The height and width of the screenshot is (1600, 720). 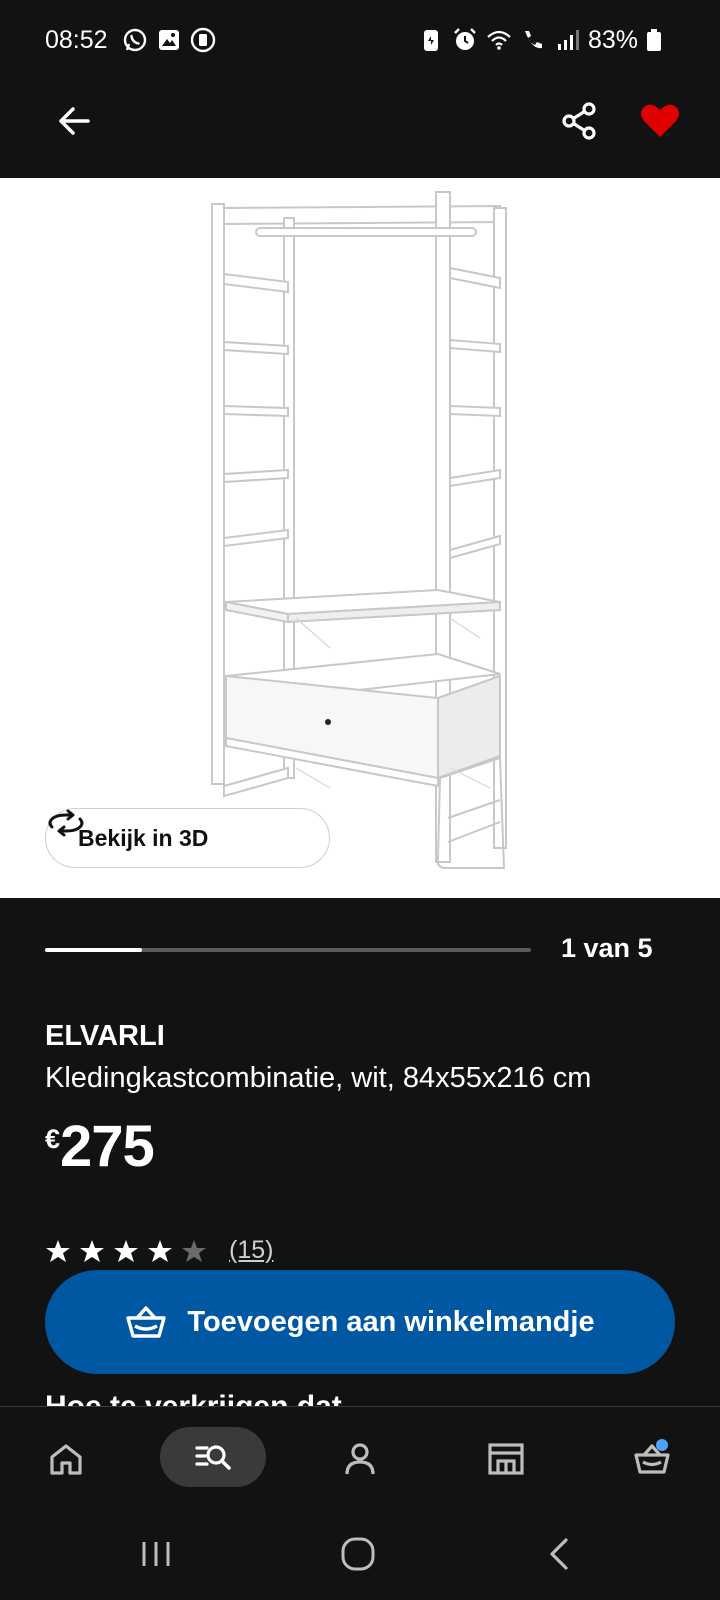 I want to click on rating-stars, so click(x=126, y=1251).